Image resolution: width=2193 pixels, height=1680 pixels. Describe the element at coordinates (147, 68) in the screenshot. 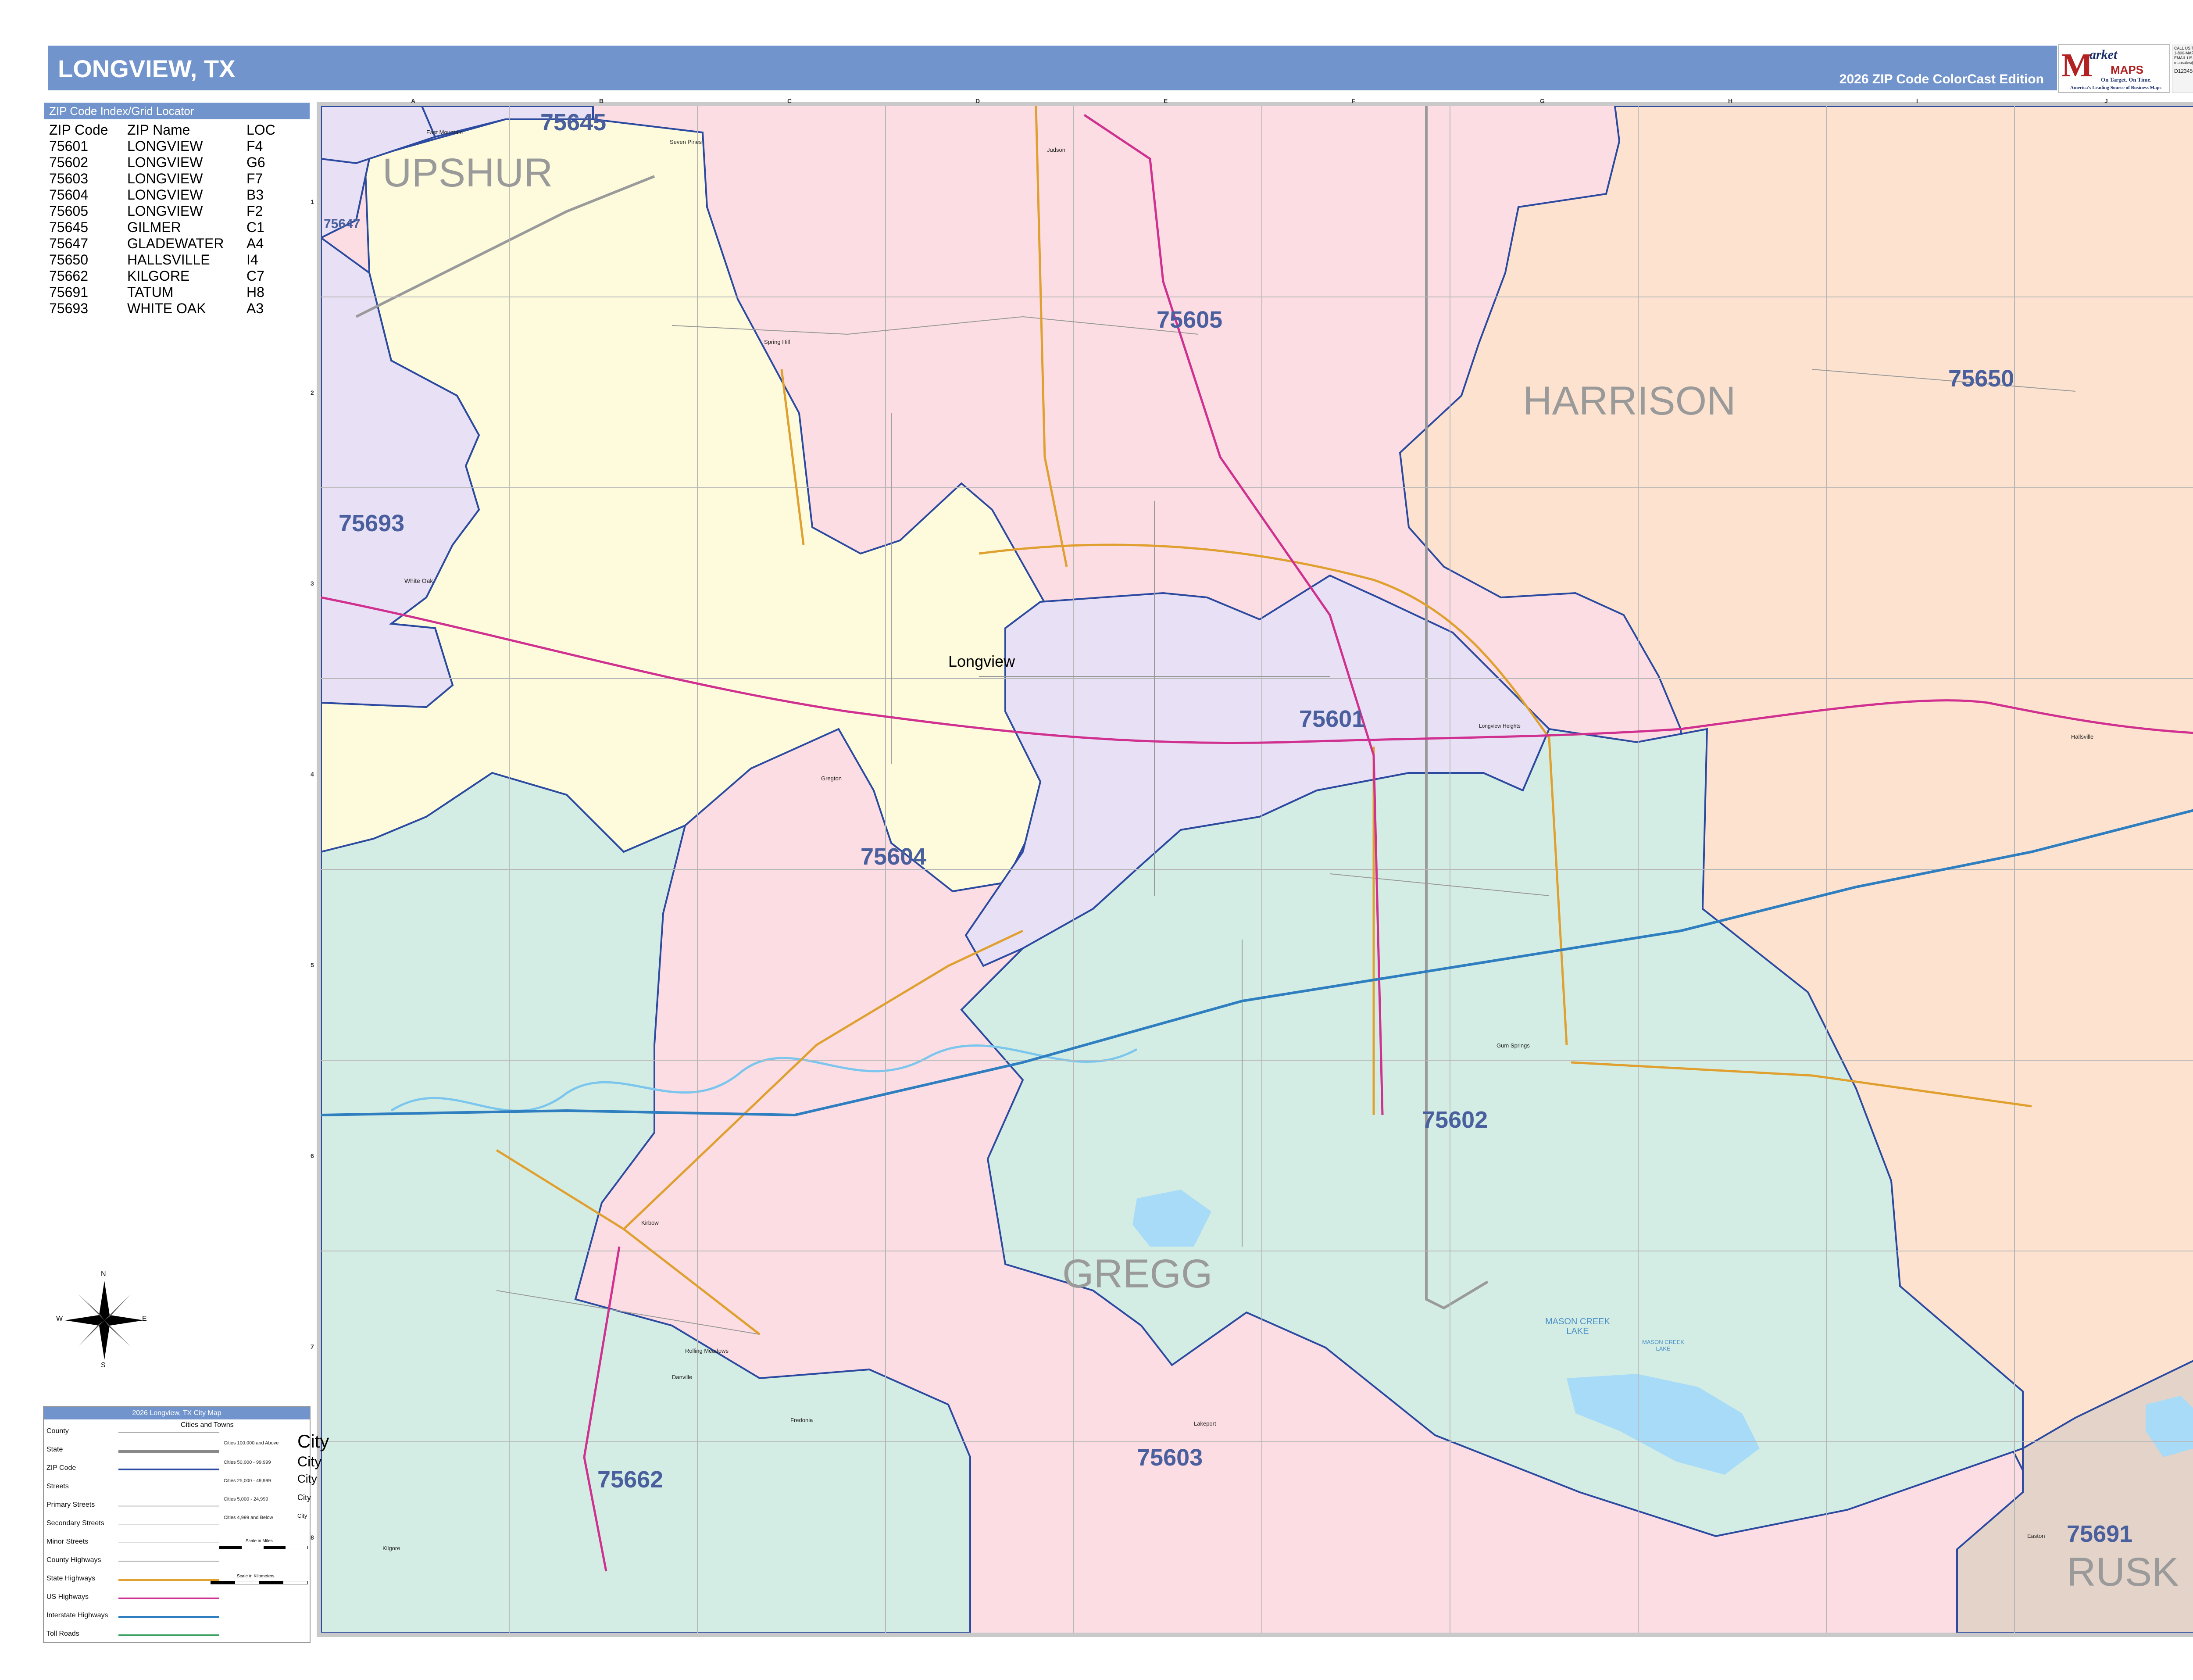

I see `map-title: LONGVIEW, TX` at that location.